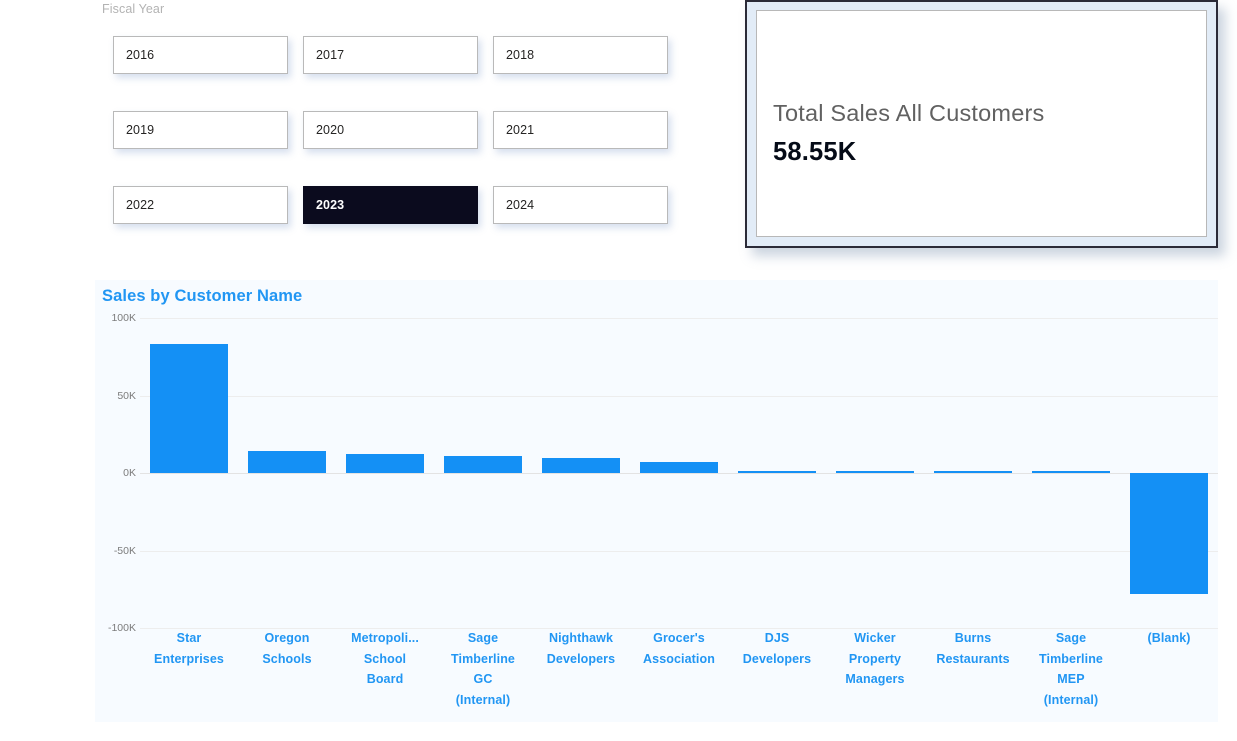 Image resolution: width=1237 pixels, height=741 pixels. Describe the element at coordinates (385, 679) in the screenshot. I see `x-category-label-line: Board` at that location.